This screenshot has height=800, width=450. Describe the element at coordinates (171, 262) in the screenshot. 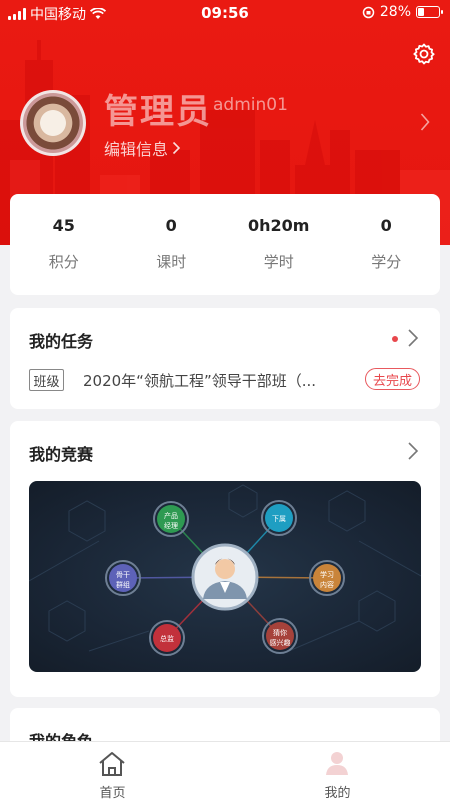

I see `stat-label: 课时` at that location.